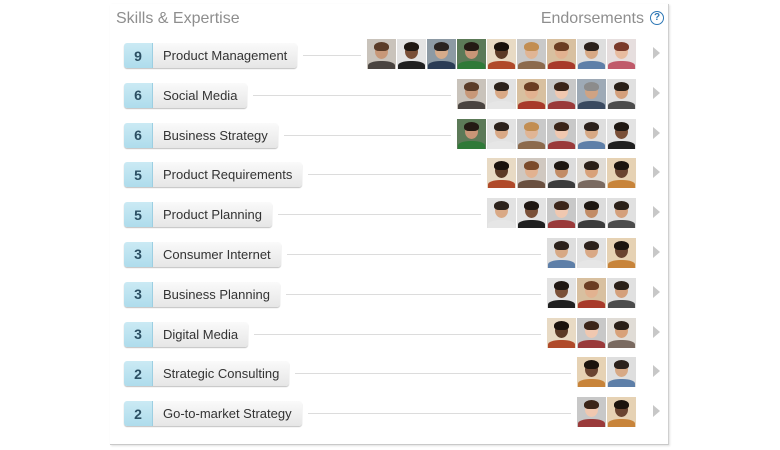  What do you see at coordinates (138, 55) in the screenshot?
I see `endorsement-count: 9` at bounding box center [138, 55].